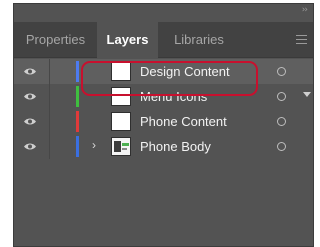 The width and height of the screenshot is (320, 247). Describe the element at coordinates (127, 40) in the screenshot. I see `tab-layers: Layers` at that location.